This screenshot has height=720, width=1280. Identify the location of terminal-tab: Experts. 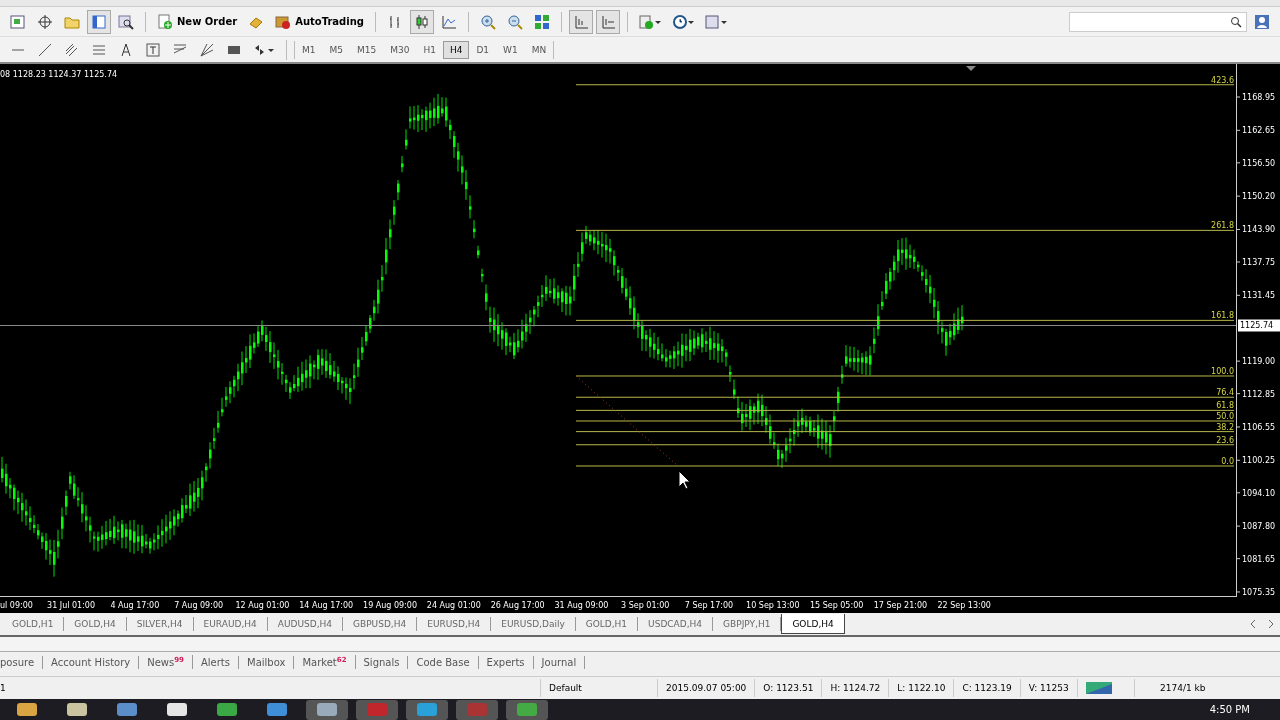
(506, 662).